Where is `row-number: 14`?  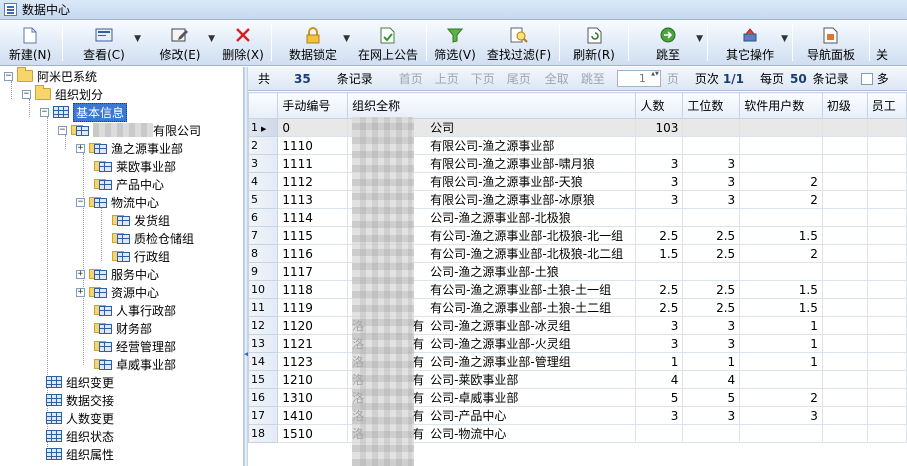
row-number: 14 is located at coordinates (263, 361).